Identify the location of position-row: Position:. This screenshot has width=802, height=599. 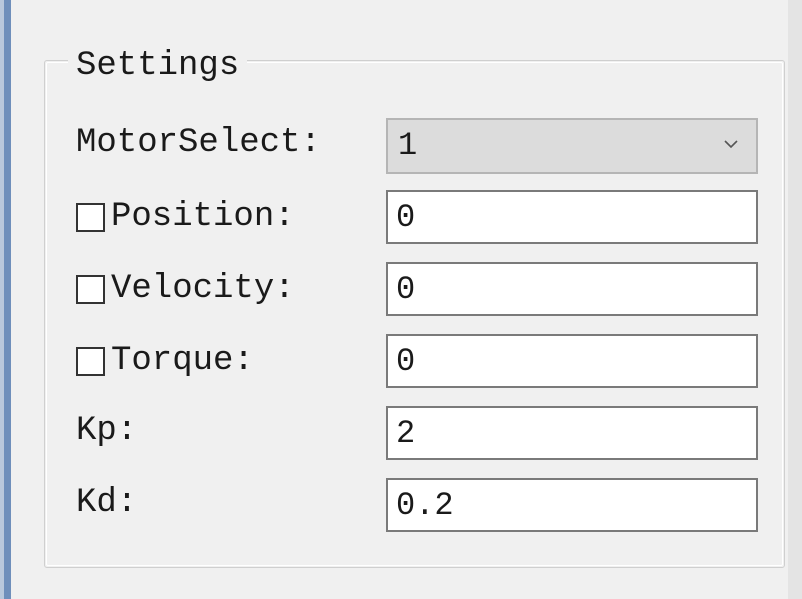
(401, 217).